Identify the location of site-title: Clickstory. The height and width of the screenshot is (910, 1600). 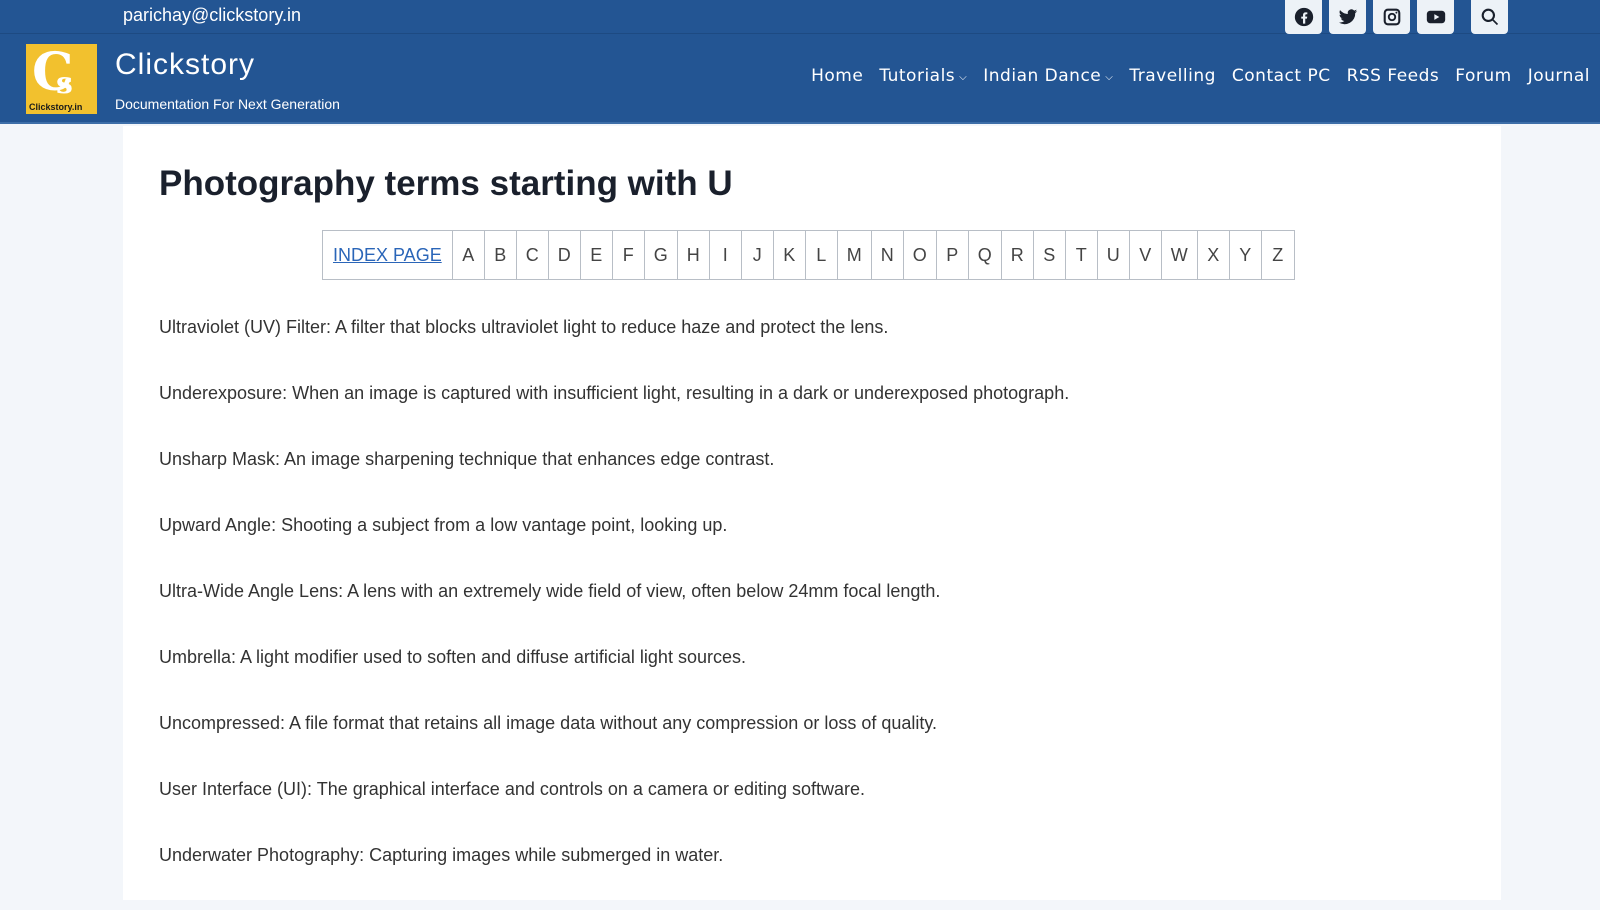
(185, 65).